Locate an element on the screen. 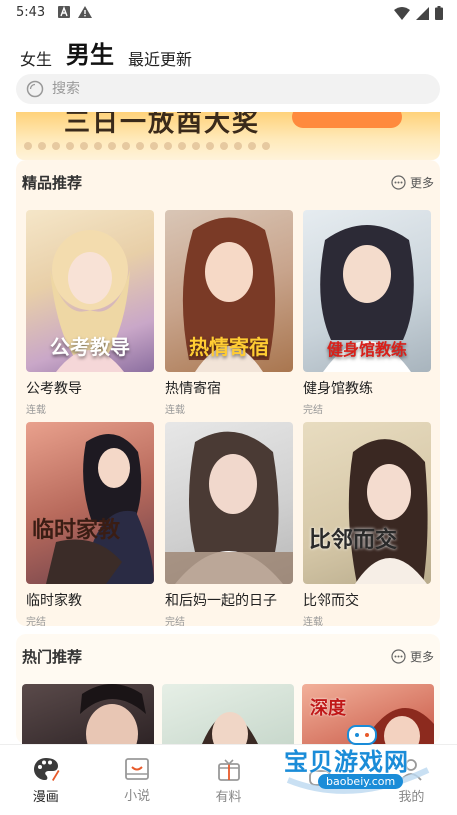  nav-label: 小说 is located at coordinates (137, 796).